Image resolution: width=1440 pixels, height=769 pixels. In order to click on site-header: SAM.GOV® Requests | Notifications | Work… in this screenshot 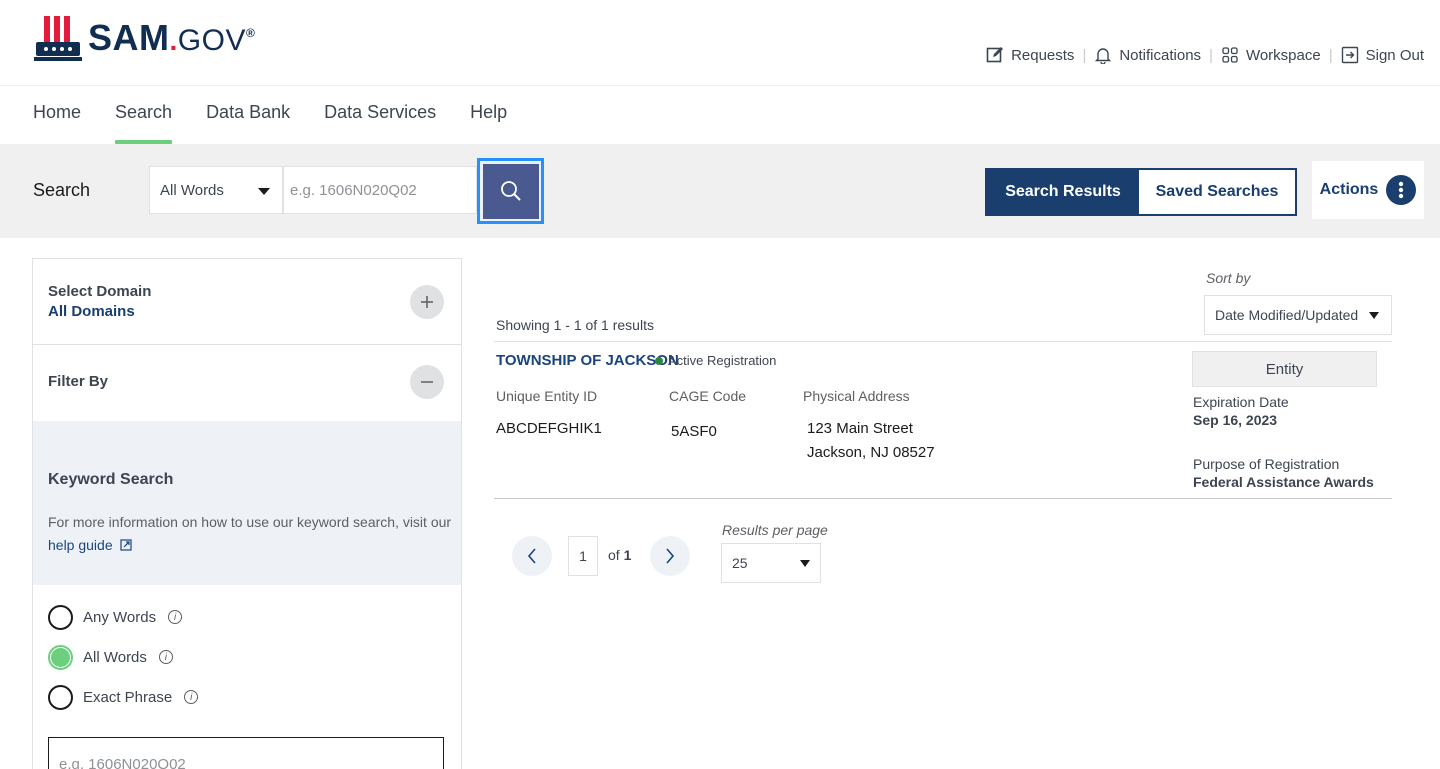, I will do `click(720, 43)`.